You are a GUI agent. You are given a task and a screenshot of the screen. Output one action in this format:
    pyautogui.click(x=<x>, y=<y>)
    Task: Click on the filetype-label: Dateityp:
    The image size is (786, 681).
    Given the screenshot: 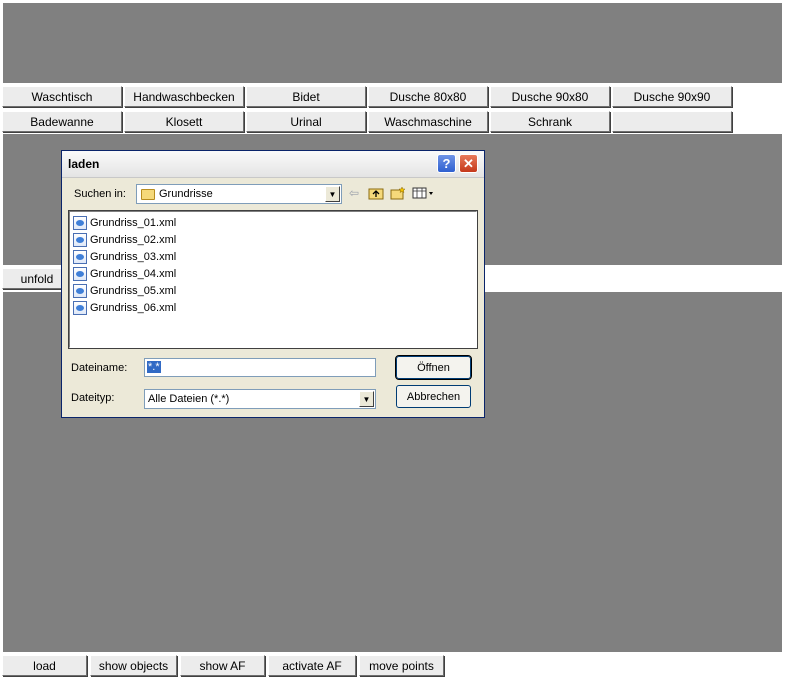 What is the action you would take?
    pyautogui.click(x=93, y=398)
    